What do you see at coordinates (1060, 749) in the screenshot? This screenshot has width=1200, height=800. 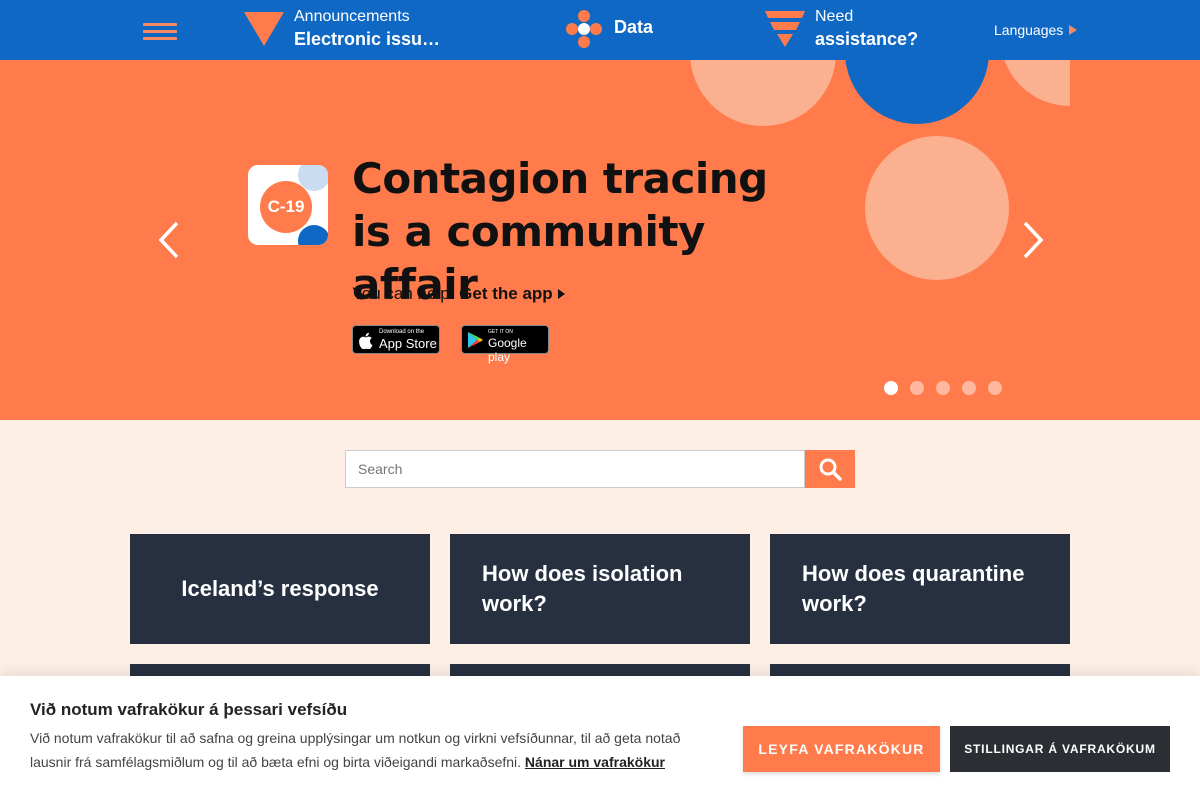 I see `cookie-settings-button: STILLINGAR Á VAFRAKÖKUM` at bounding box center [1060, 749].